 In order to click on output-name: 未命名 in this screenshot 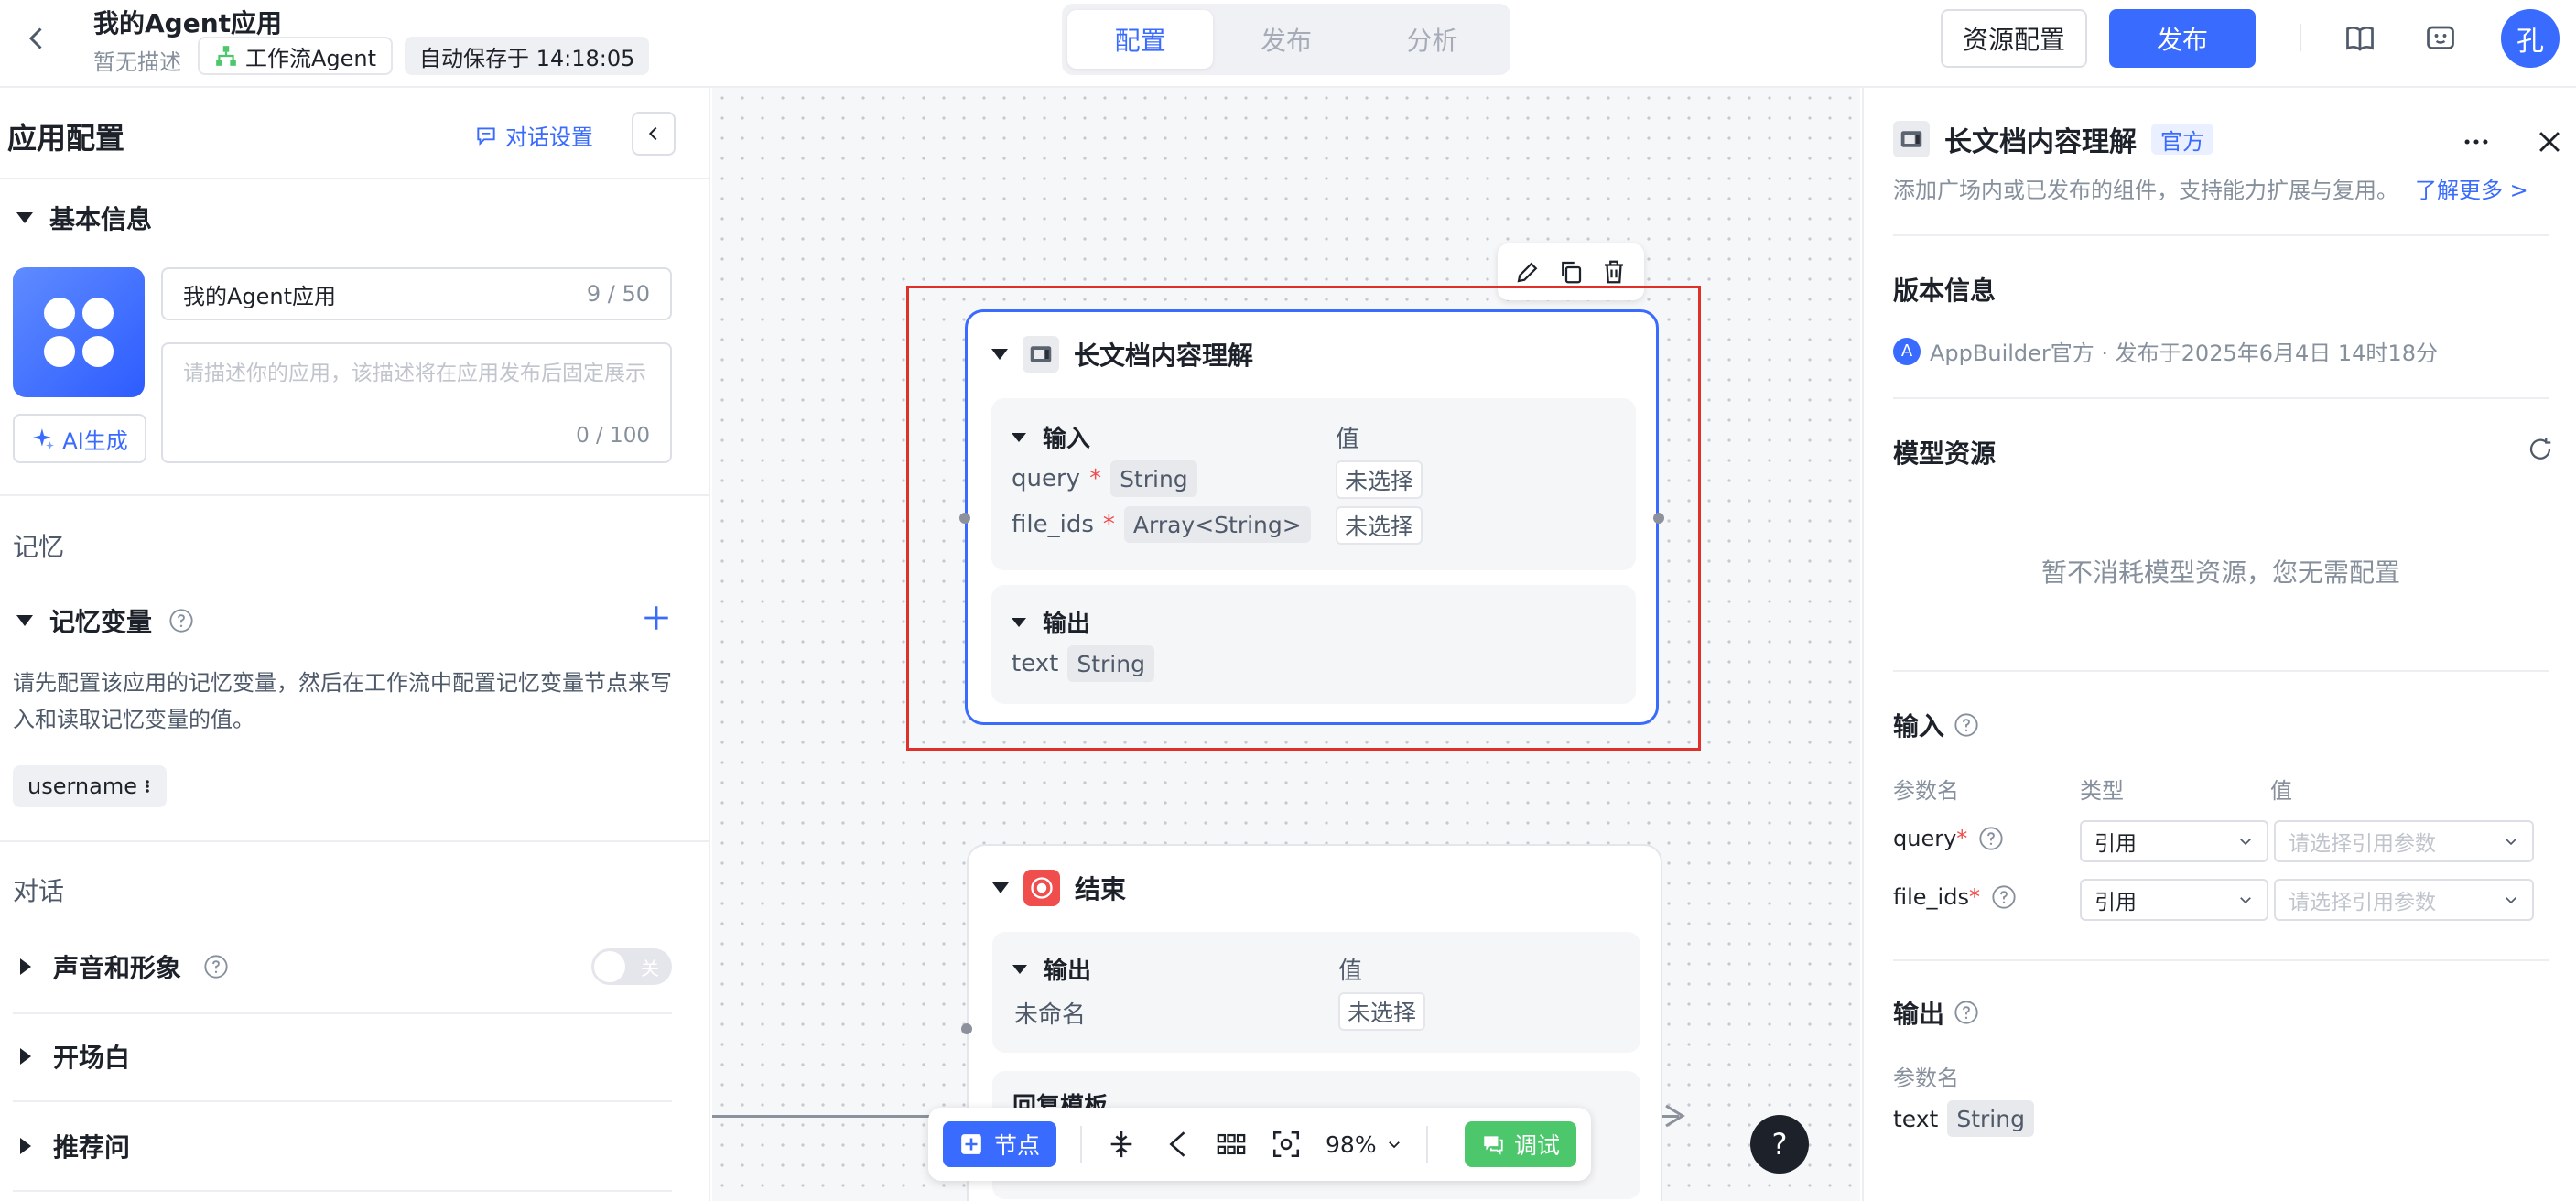, I will do `click(1051, 1015)`.